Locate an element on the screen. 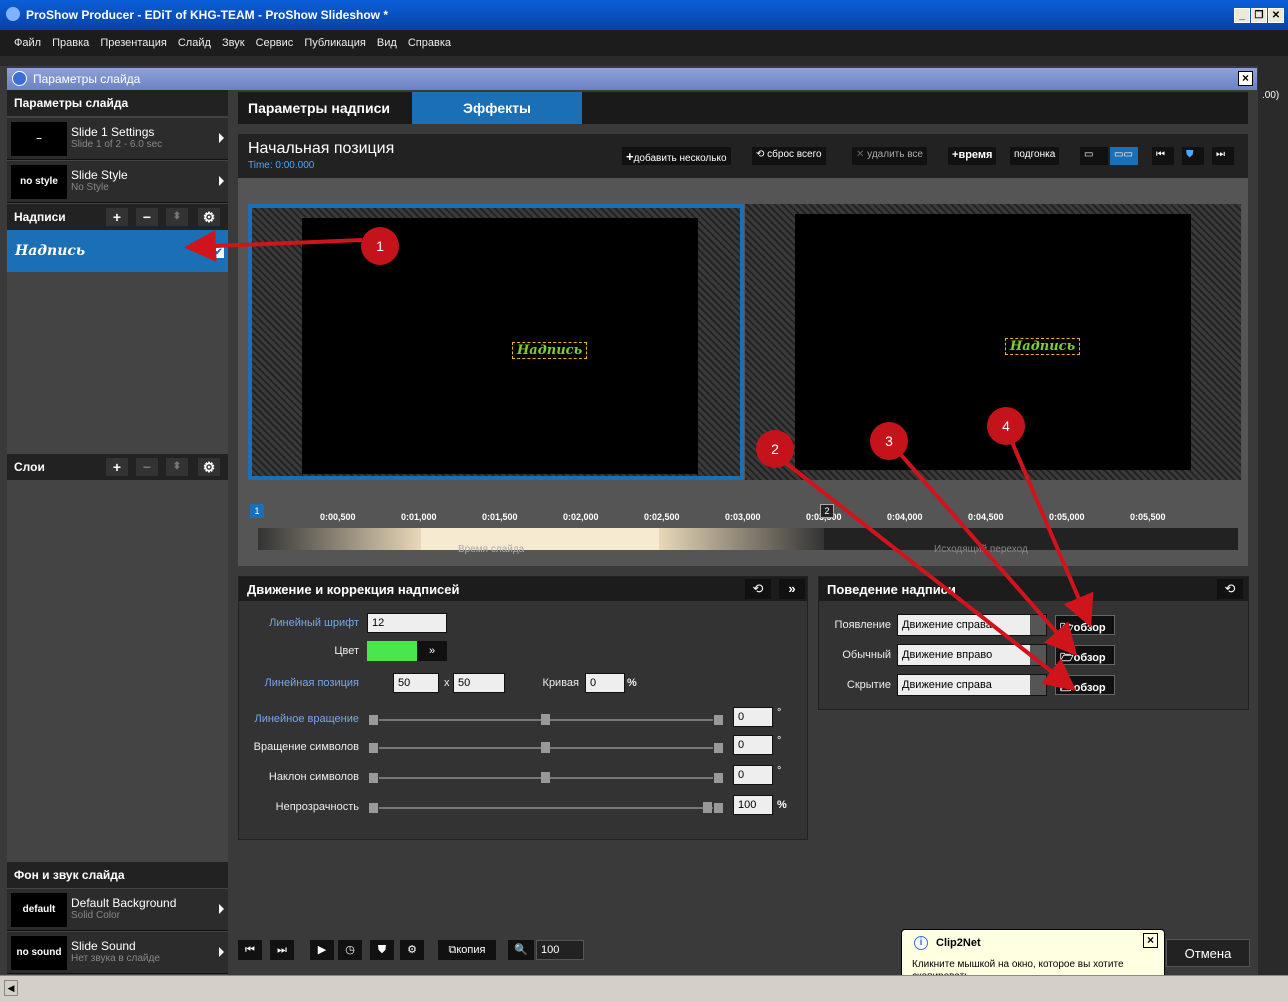  tab-effects: Эффекты is located at coordinates (497, 108).